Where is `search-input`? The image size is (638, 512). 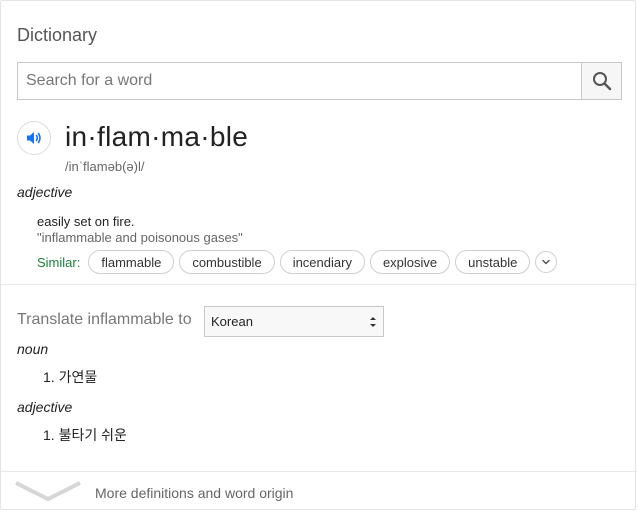
search-input is located at coordinates (299, 81).